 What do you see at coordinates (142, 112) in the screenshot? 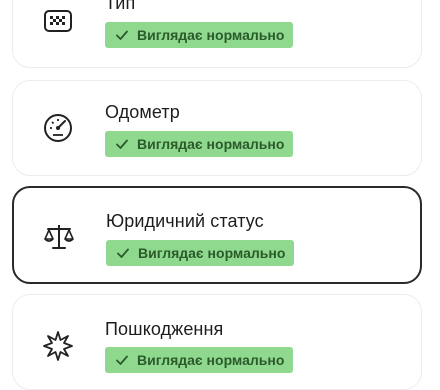
I see `check-title: Одометр` at bounding box center [142, 112].